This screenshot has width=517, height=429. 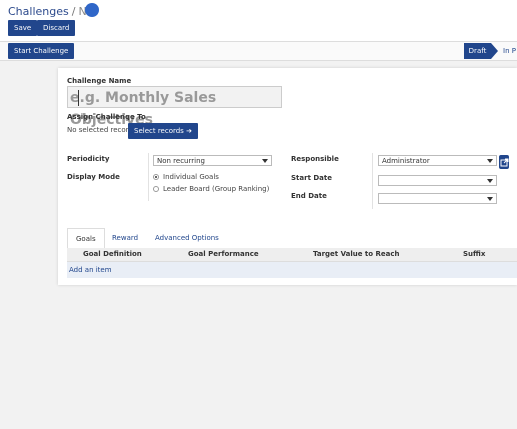 What do you see at coordinates (159, 131) in the screenshot?
I see `select-records-label: Select records` at bounding box center [159, 131].